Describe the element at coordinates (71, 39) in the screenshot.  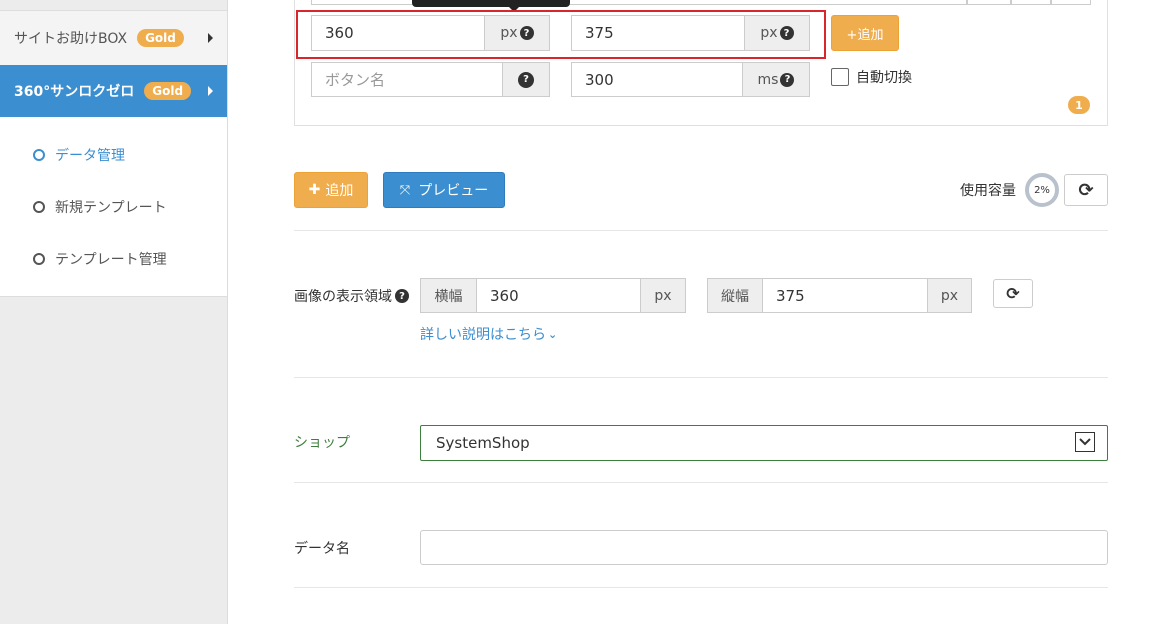
I see `sidebar-item-label: サイトお助けBOX` at that location.